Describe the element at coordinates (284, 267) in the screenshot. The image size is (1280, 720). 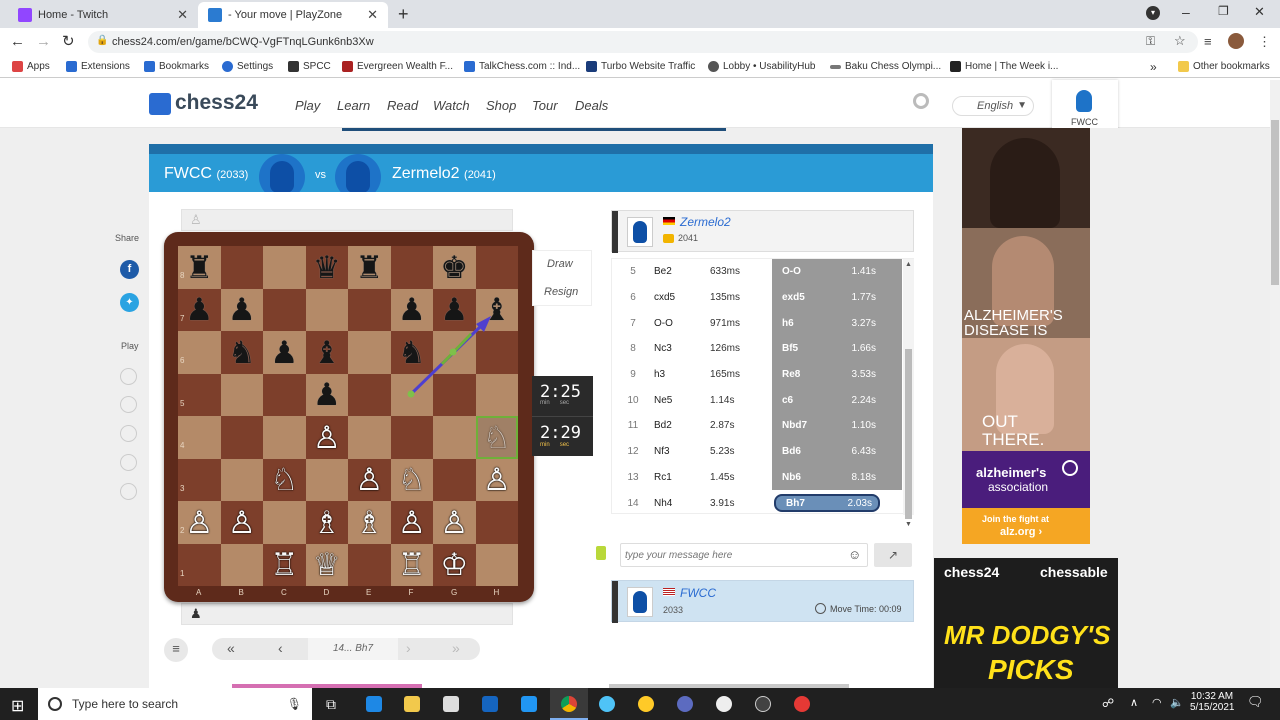
I see `square-c8` at that location.